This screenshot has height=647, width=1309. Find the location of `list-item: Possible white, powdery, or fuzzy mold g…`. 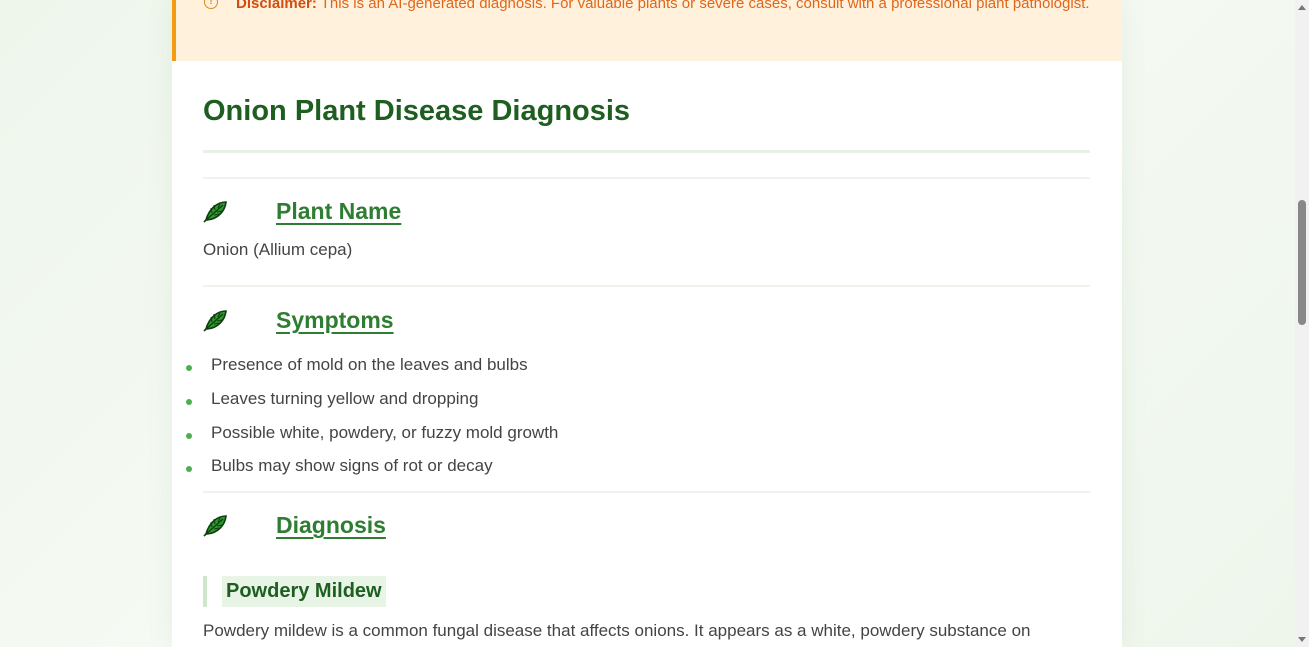

list-item: Possible white, powdery, or fuzzy mold g… is located at coordinates (522, 435).